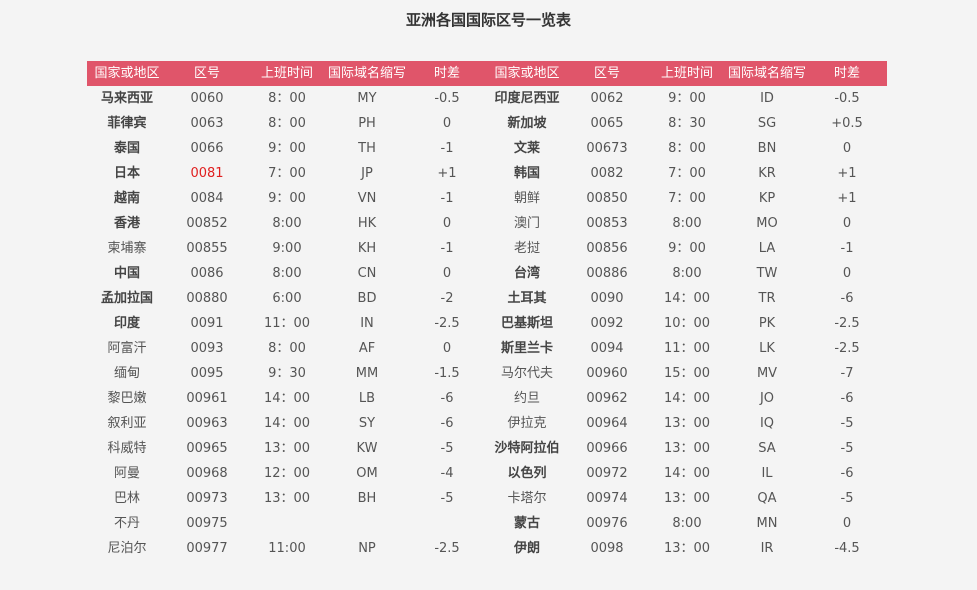  I want to click on code-cell: 00963, so click(207, 423).